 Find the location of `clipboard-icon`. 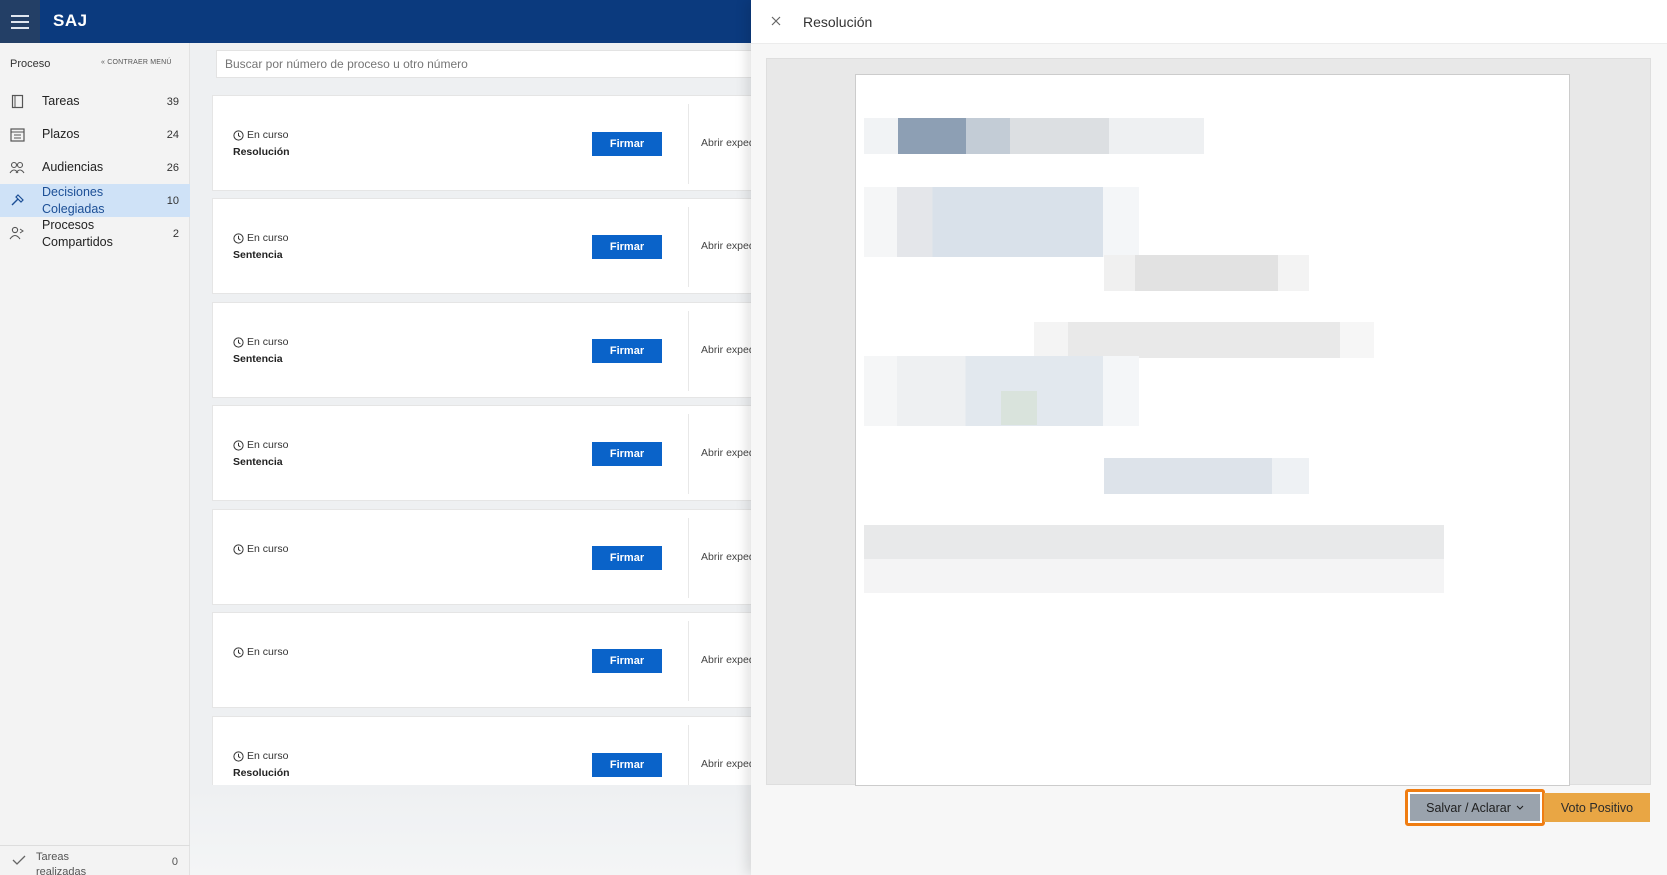

clipboard-icon is located at coordinates (17, 102).